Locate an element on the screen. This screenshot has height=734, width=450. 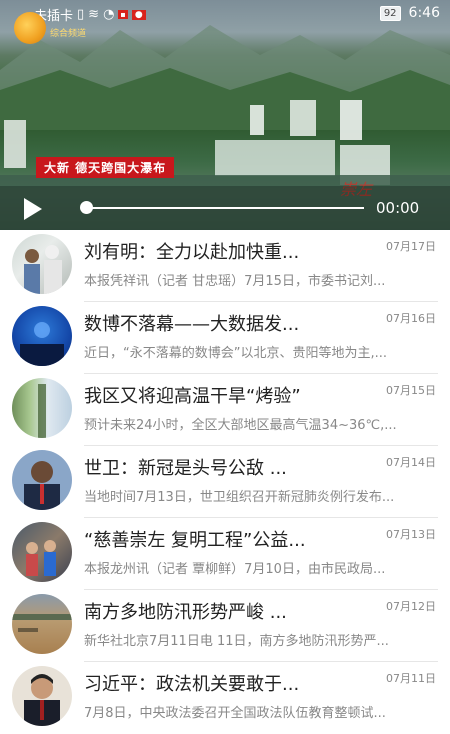
news-date: 07月13日 is located at coordinates (411, 534).